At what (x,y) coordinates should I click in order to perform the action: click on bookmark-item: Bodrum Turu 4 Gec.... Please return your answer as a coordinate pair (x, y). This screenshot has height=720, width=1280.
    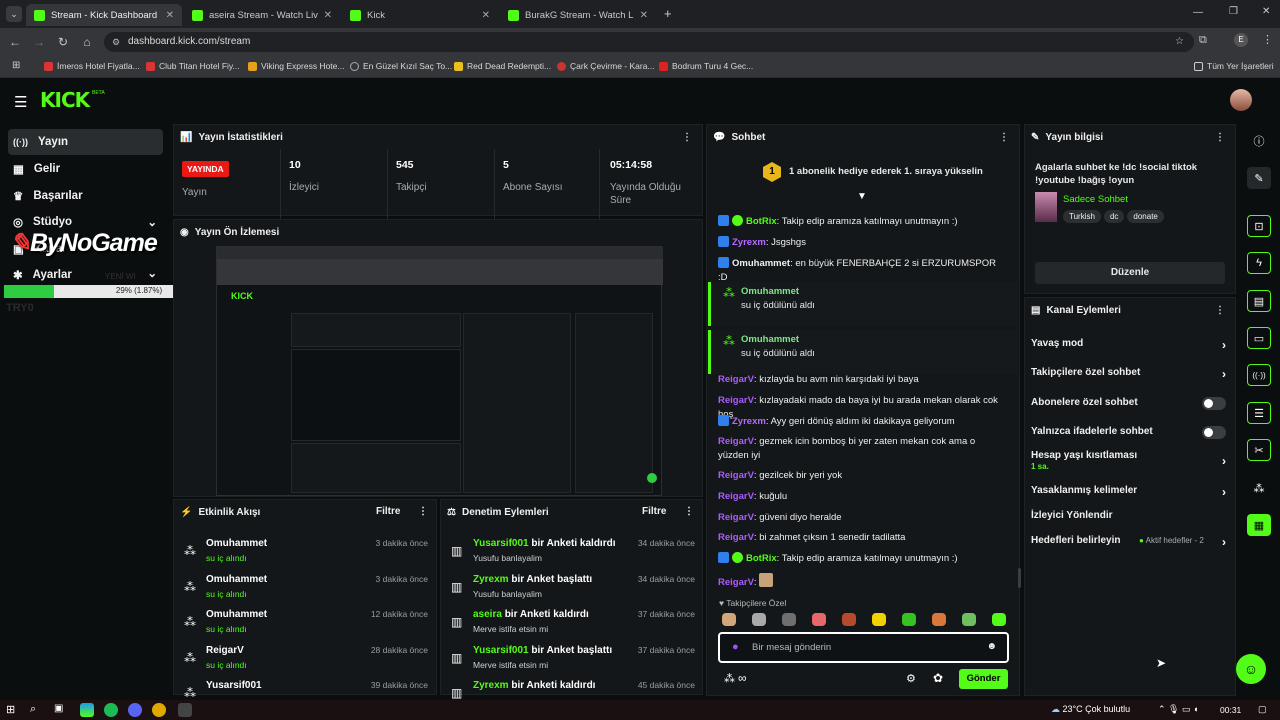
    Looking at the image, I should click on (706, 66).